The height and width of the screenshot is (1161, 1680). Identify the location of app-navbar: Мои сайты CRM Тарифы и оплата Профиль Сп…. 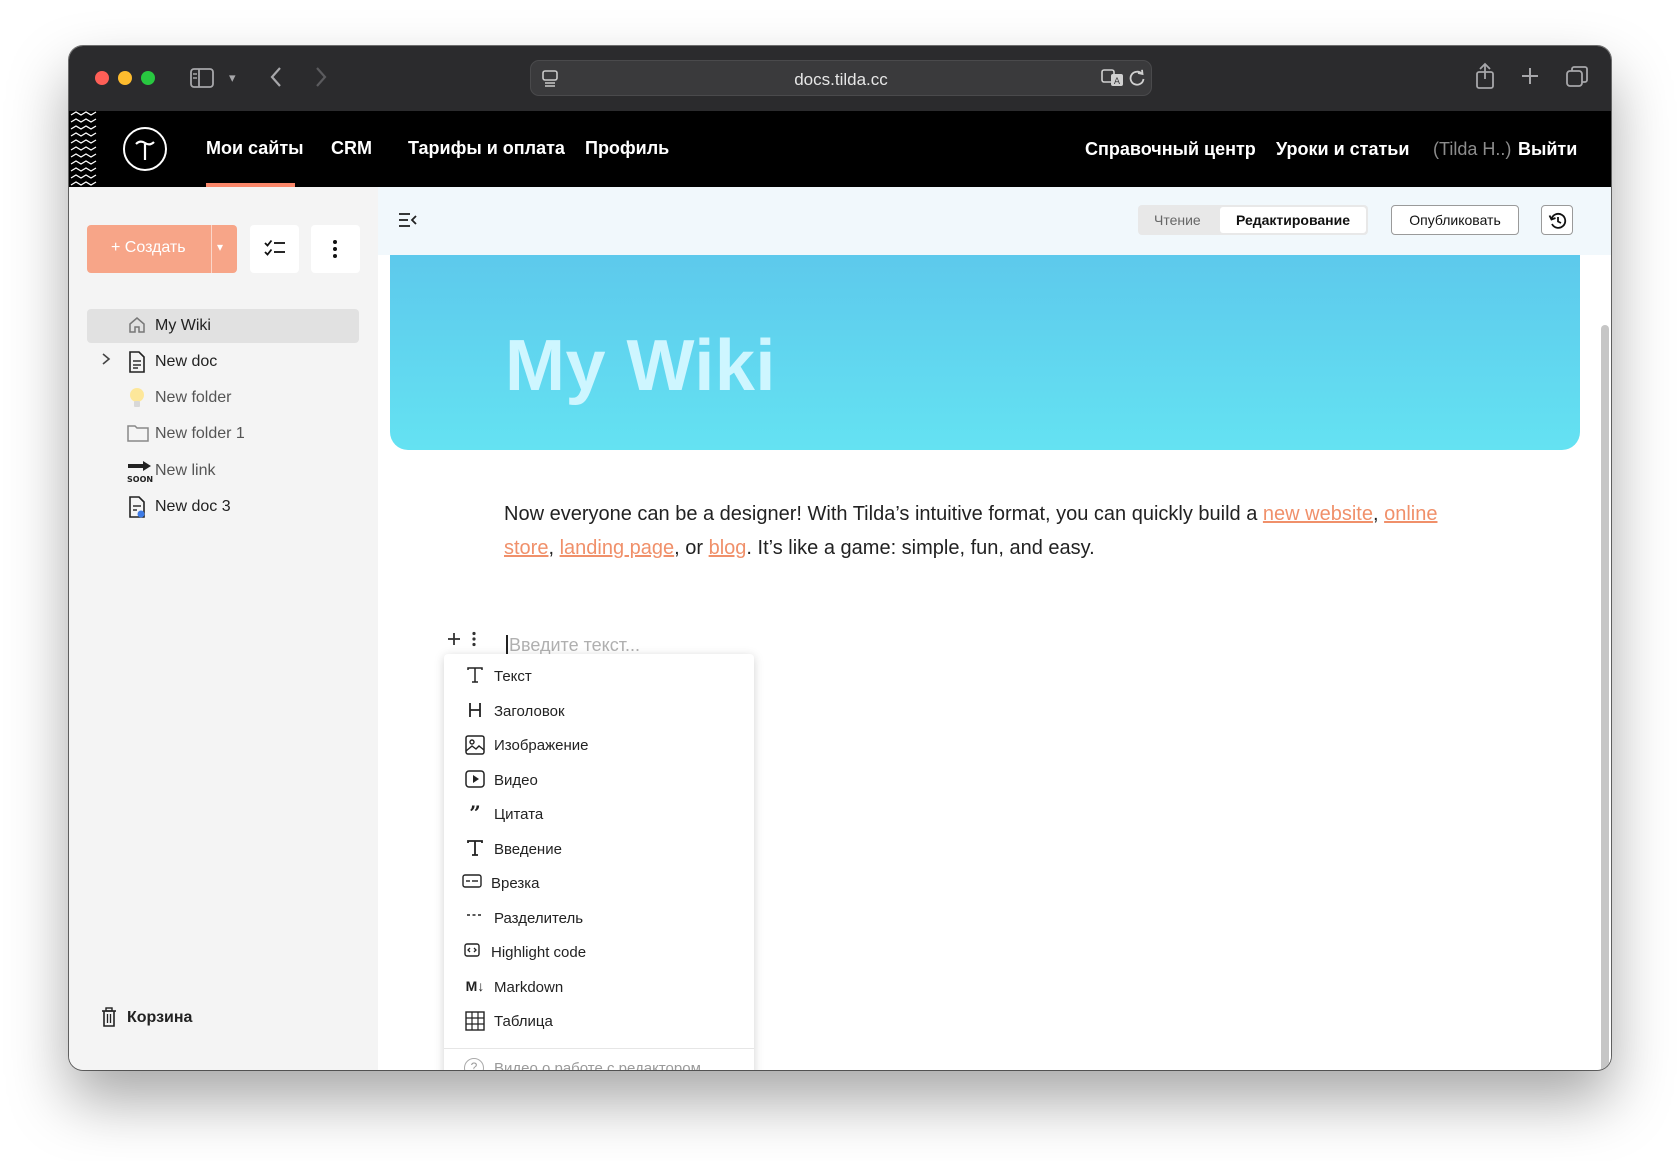
(840, 149).